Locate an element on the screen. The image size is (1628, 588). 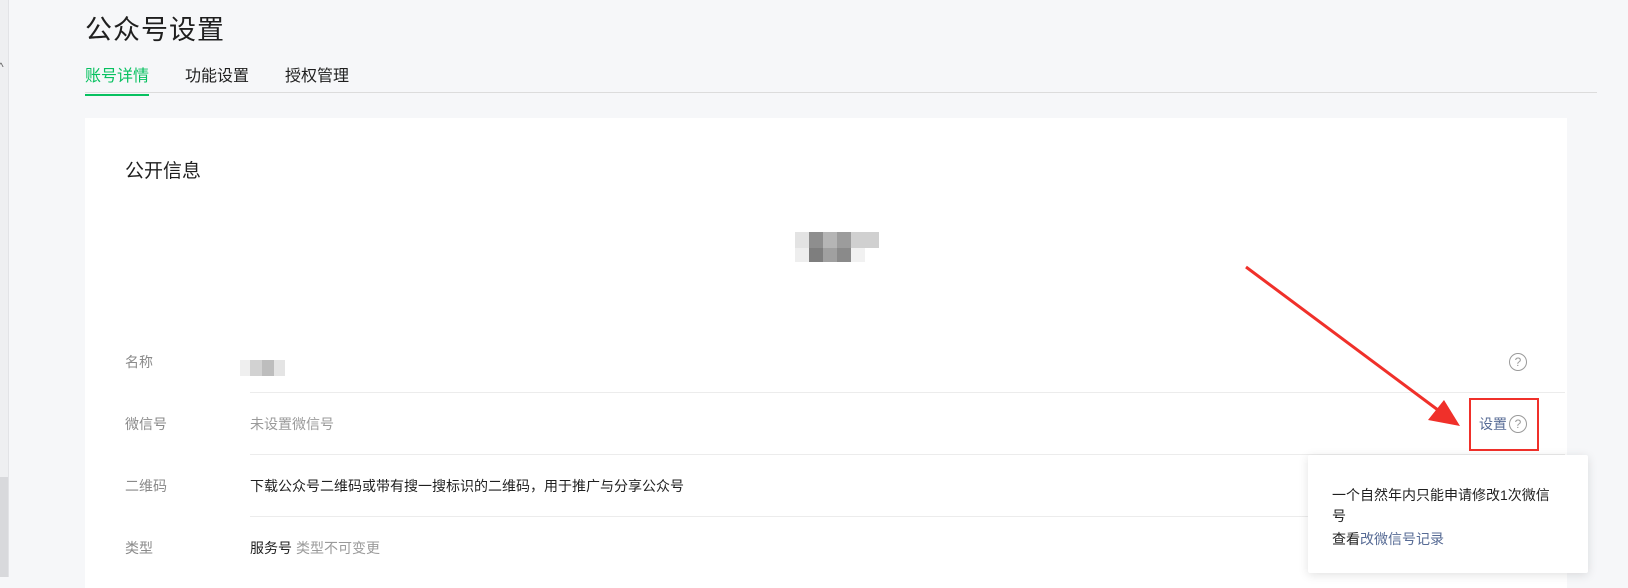
scrollbar-thumb is located at coordinates (4, 527).